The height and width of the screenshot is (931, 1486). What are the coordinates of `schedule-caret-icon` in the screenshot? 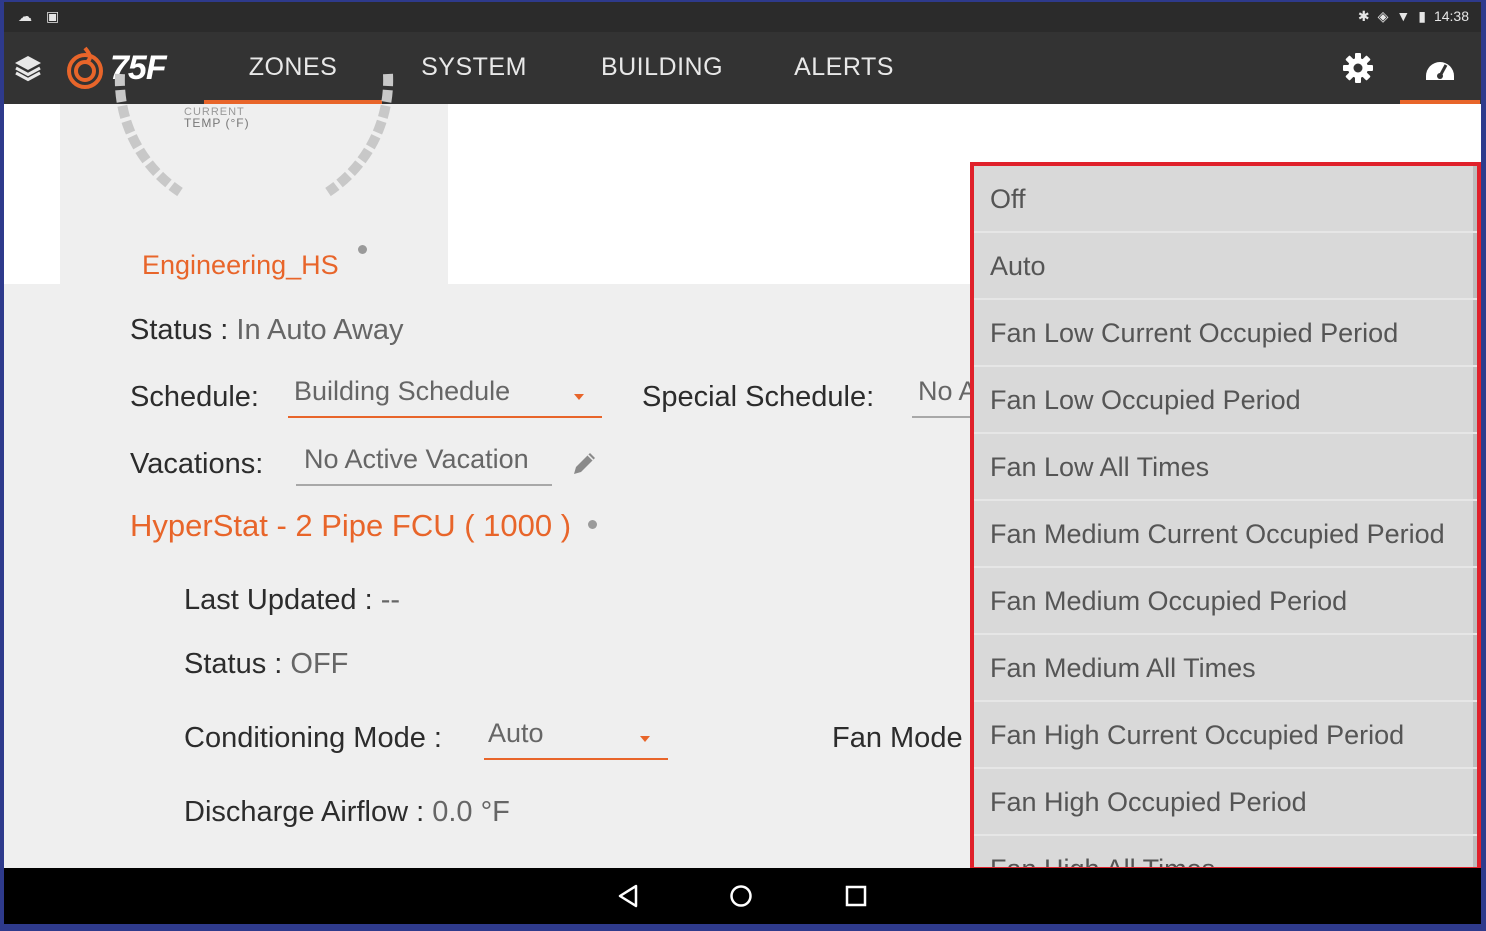 It's located at (579, 397).